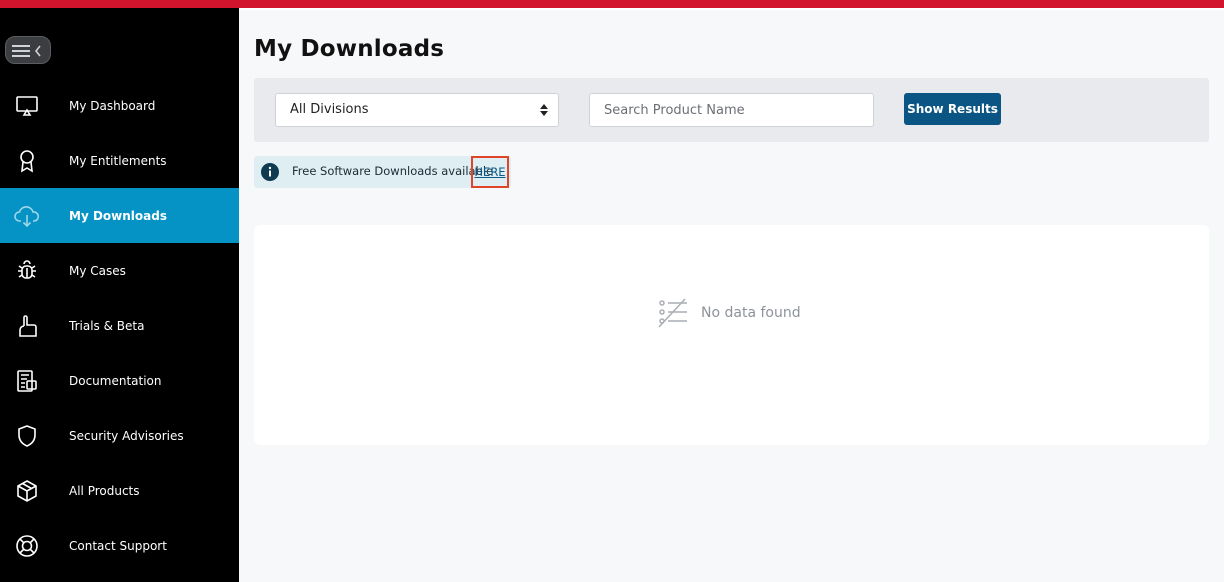 Image resolution: width=1224 pixels, height=582 pixels. I want to click on sidebar-item-label: My Cases, so click(97, 270).